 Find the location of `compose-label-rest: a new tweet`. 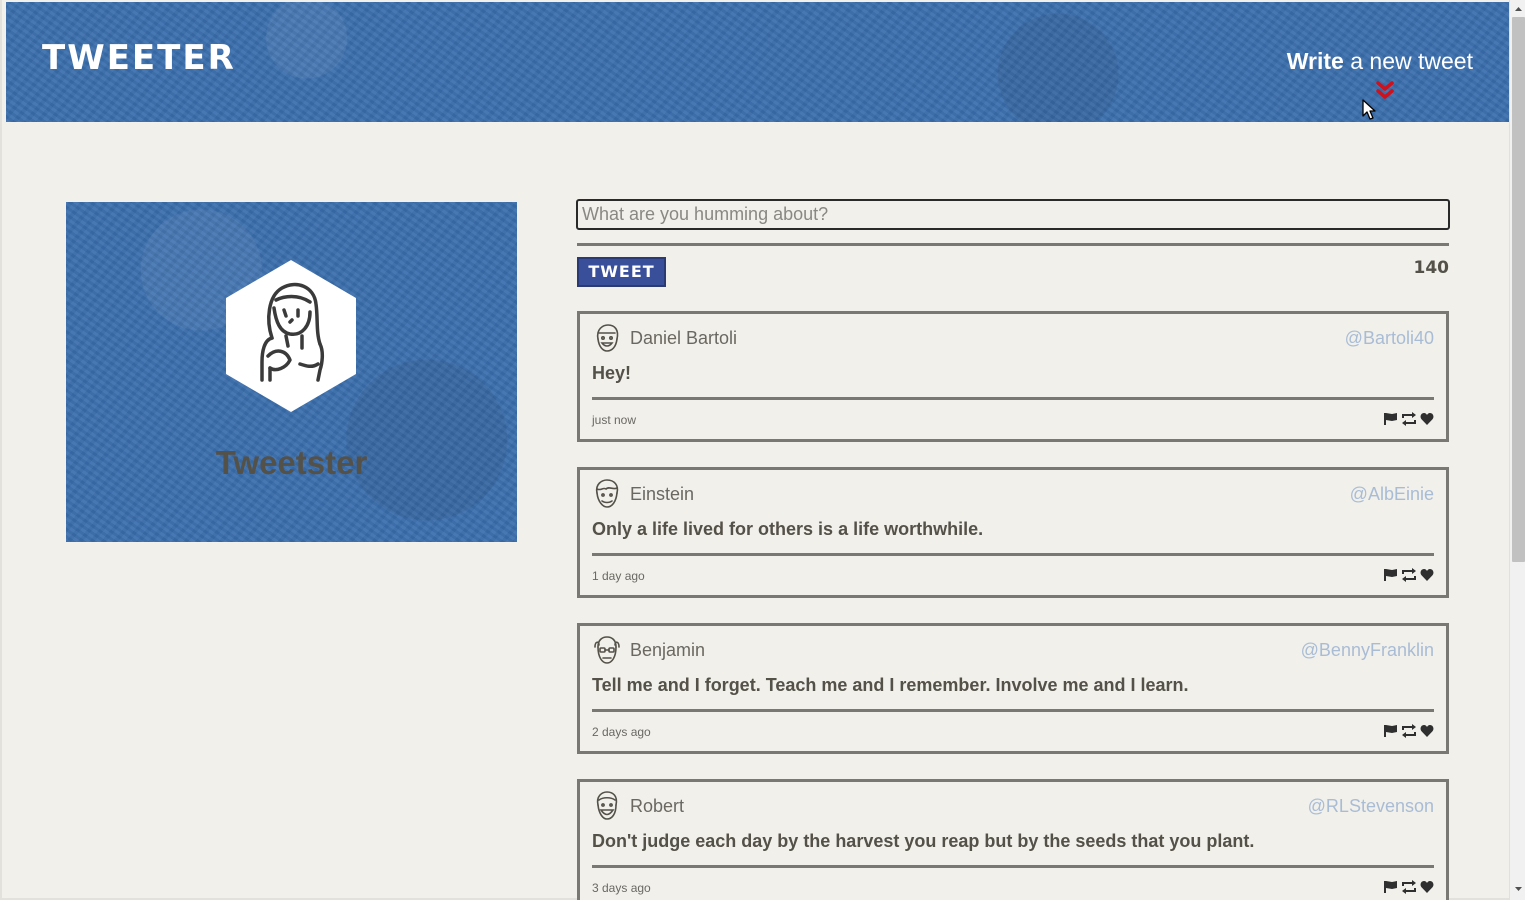

compose-label-rest: a new tweet is located at coordinates (1408, 61).